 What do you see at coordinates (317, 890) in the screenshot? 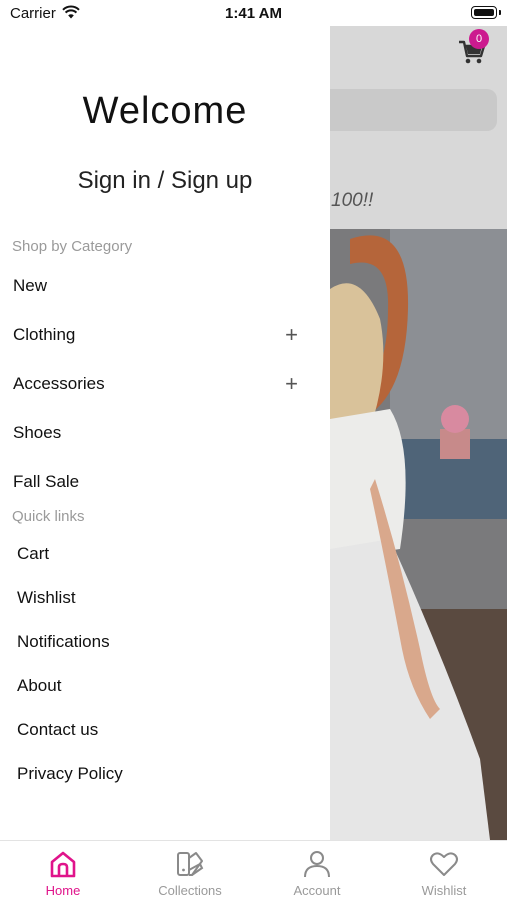
I see `tab-label: Account` at bounding box center [317, 890].